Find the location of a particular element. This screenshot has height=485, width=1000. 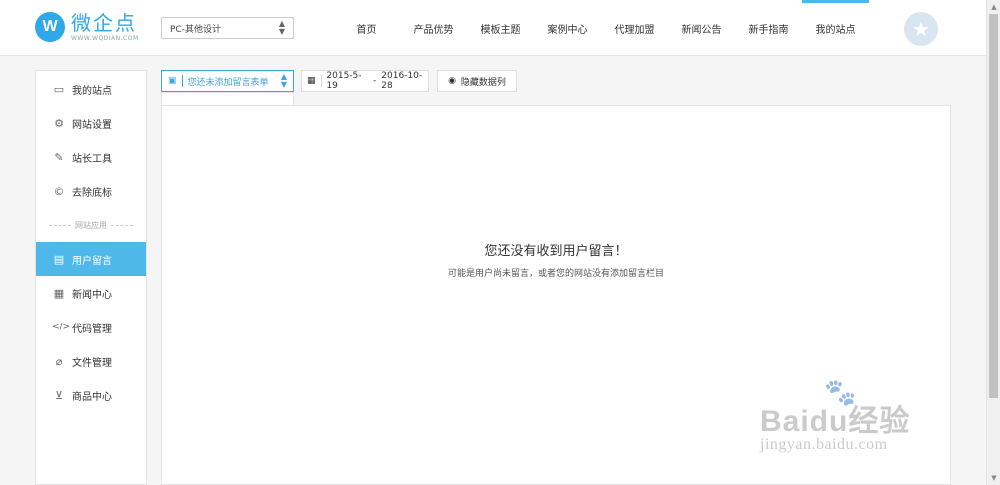

date-start: 2015-5-19 is located at coordinates (344, 81).